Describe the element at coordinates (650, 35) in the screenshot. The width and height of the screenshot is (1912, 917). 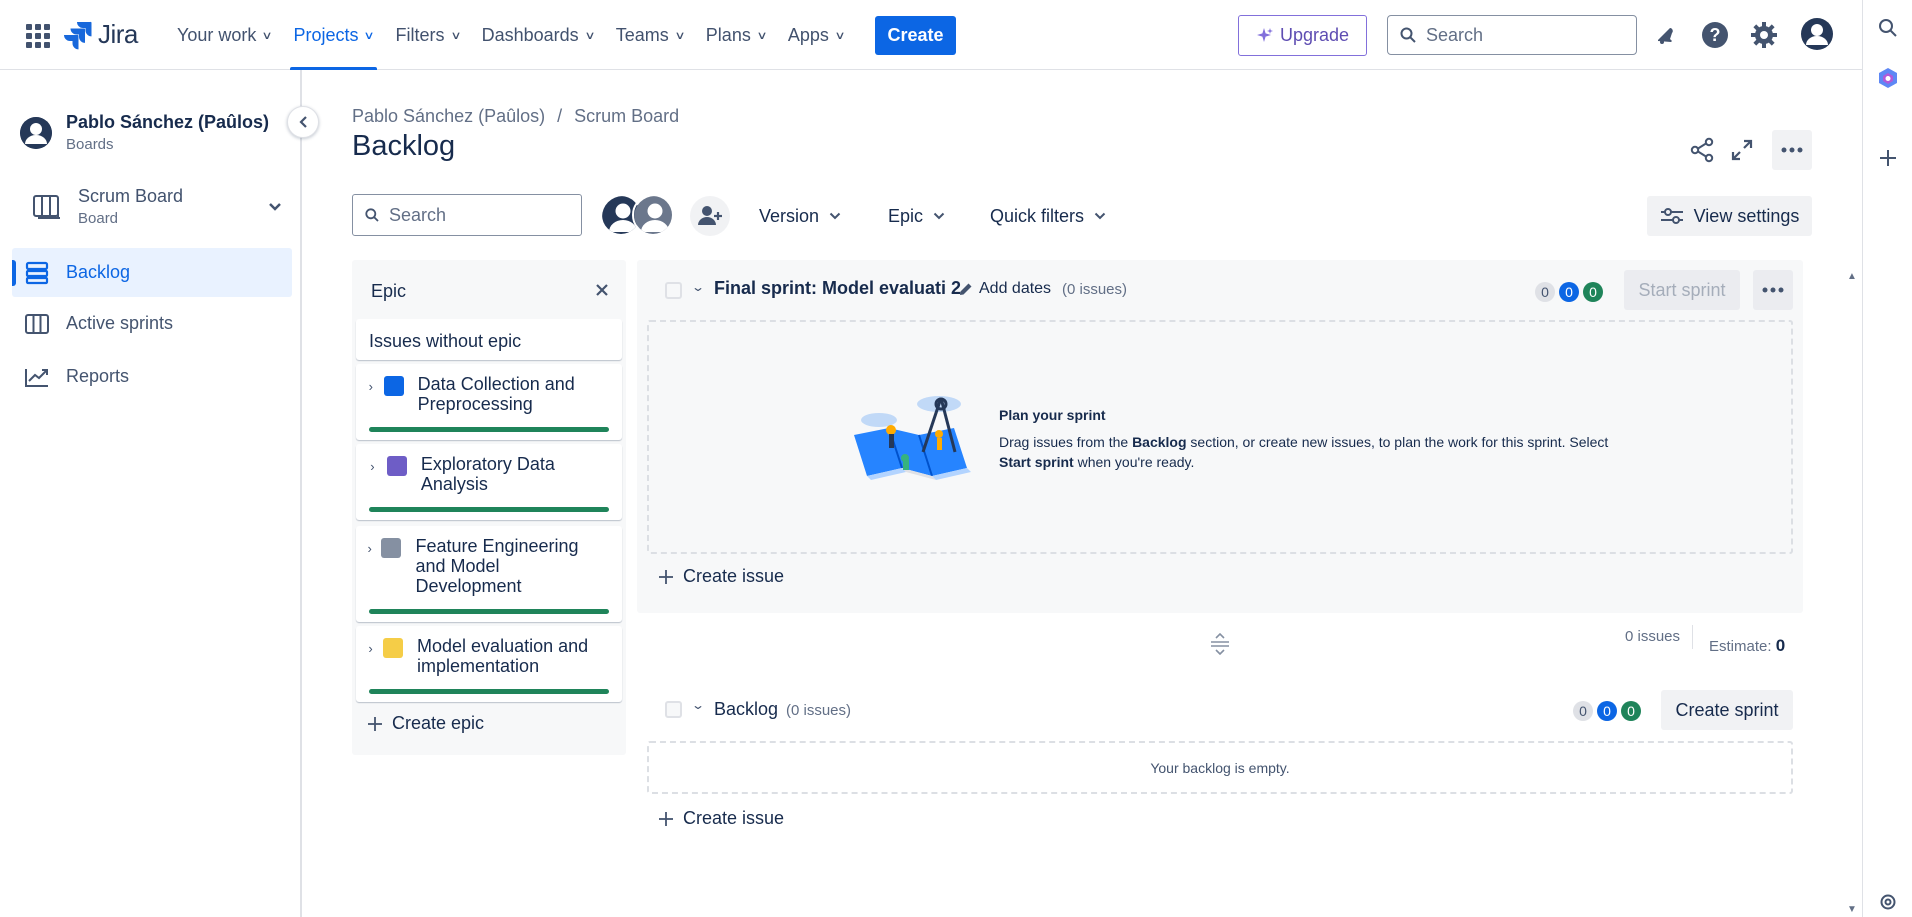
I see `top-menu-teams: Teams ∨` at that location.